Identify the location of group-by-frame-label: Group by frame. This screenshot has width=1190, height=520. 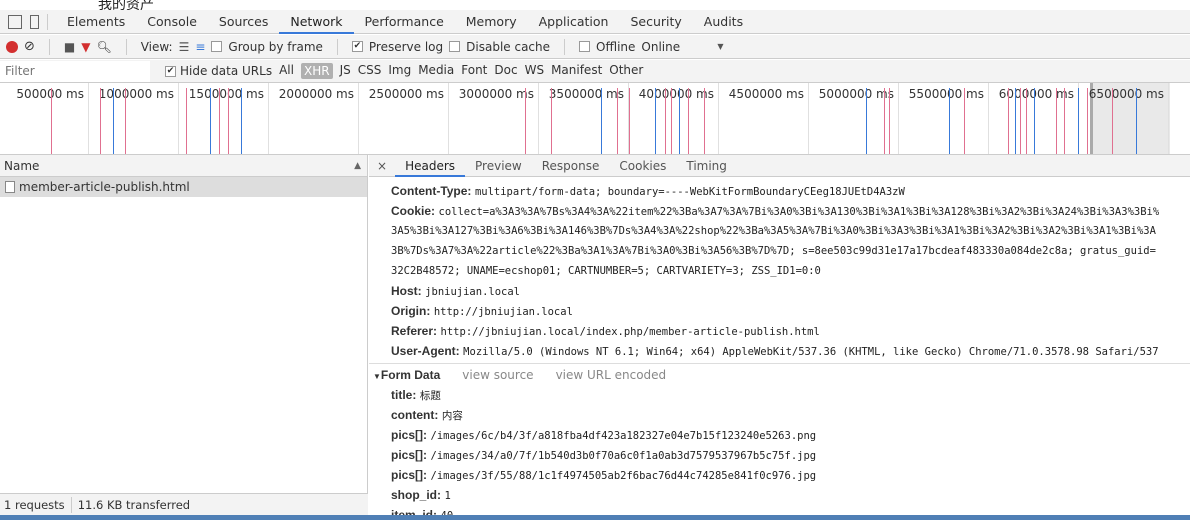
(275, 46).